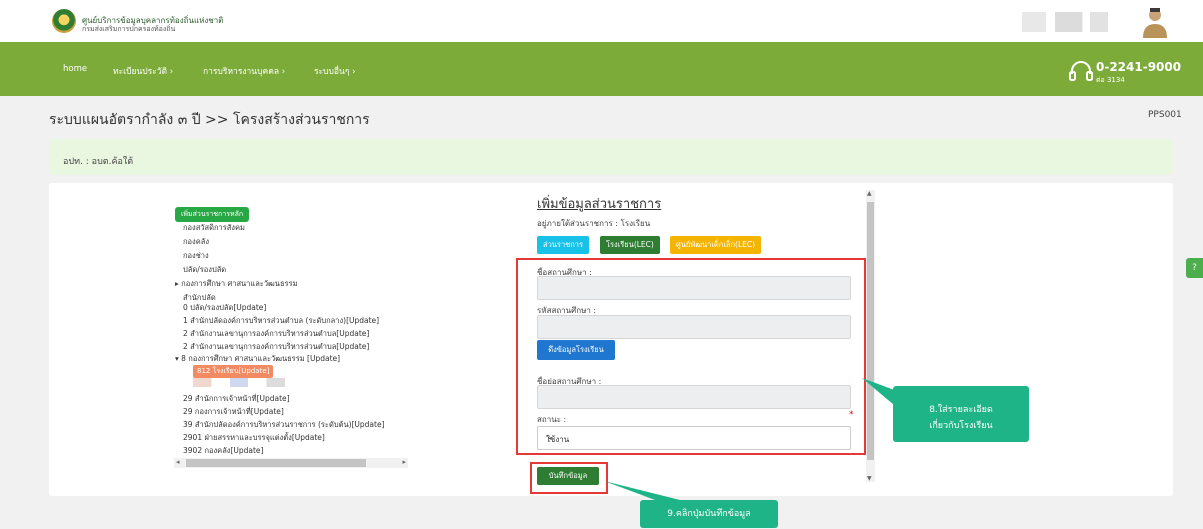 The width and height of the screenshot is (1203, 529). Describe the element at coordinates (961, 426) in the screenshot. I see `callout1-line2: เกี่ยวกับโรงเรียน` at that location.